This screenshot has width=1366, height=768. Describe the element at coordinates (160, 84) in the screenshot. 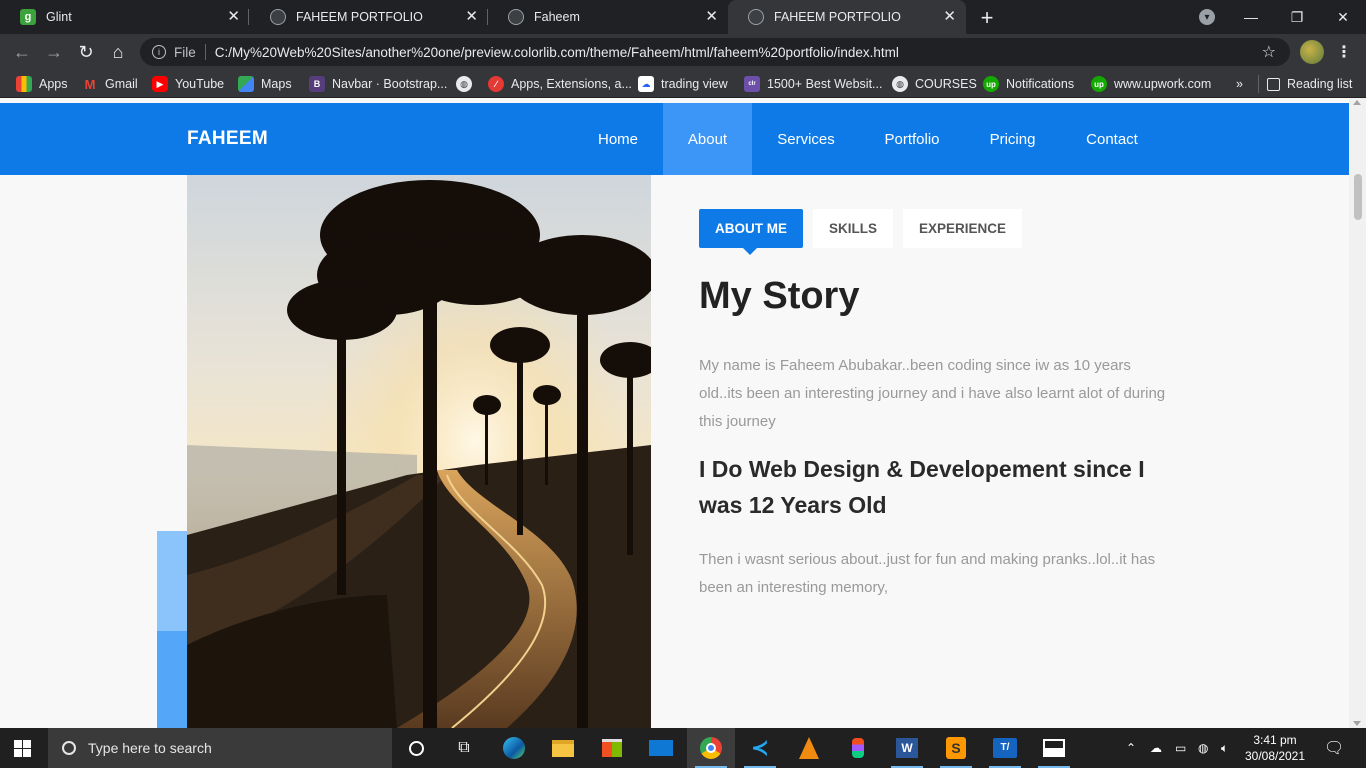

I see `youtube-icon: ▶` at that location.